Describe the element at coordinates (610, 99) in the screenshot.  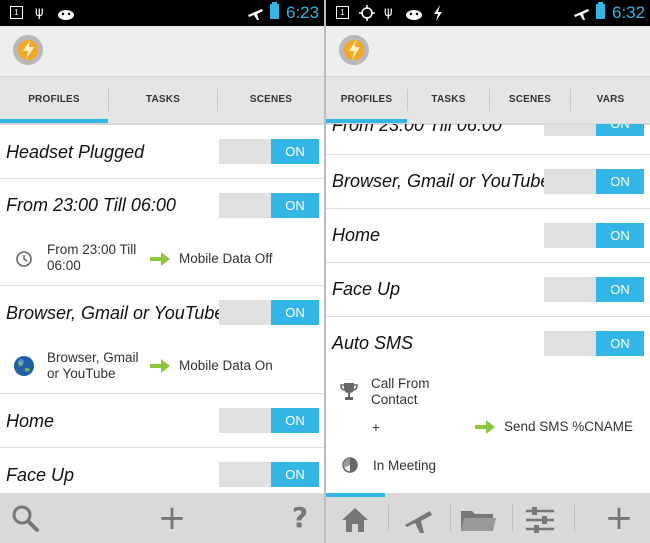
I see `tab-vars: VARS` at that location.